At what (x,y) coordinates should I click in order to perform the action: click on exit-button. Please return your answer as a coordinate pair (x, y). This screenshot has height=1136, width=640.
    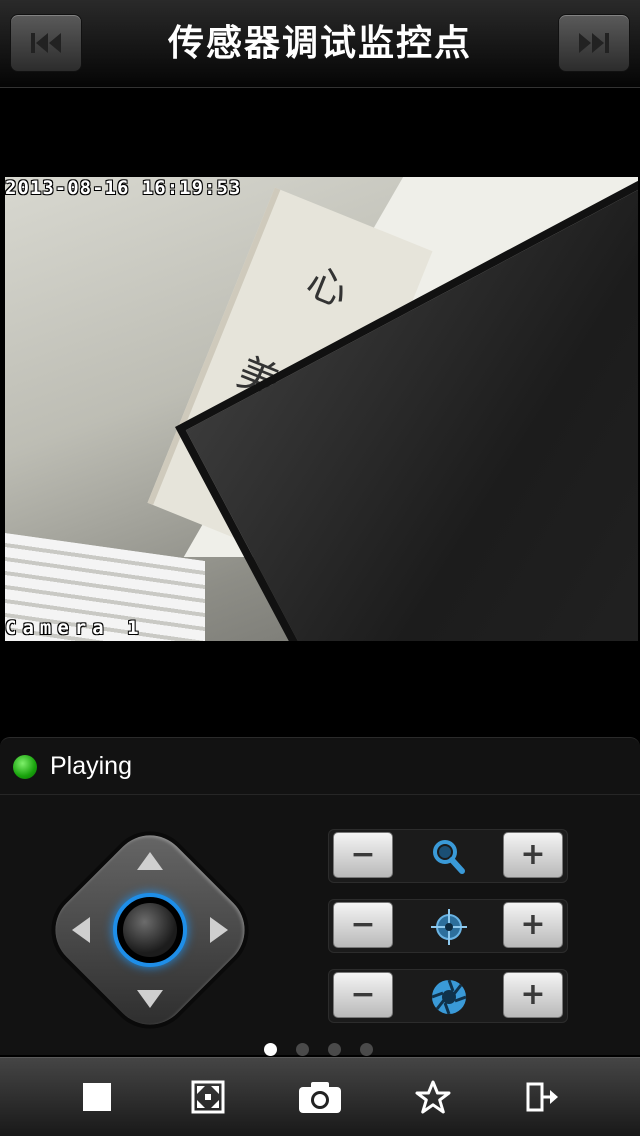
    Looking at the image, I should click on (543, 1097).